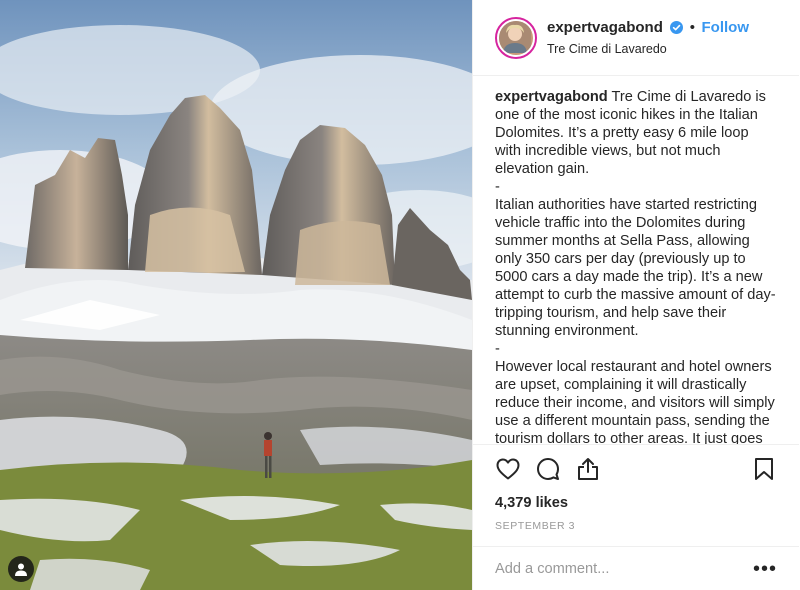 The image size is (800, 590). What do you see at coordinates (636, 469) in the screenshot?
I see `action-icons-row` at bounding box center [636, 469].